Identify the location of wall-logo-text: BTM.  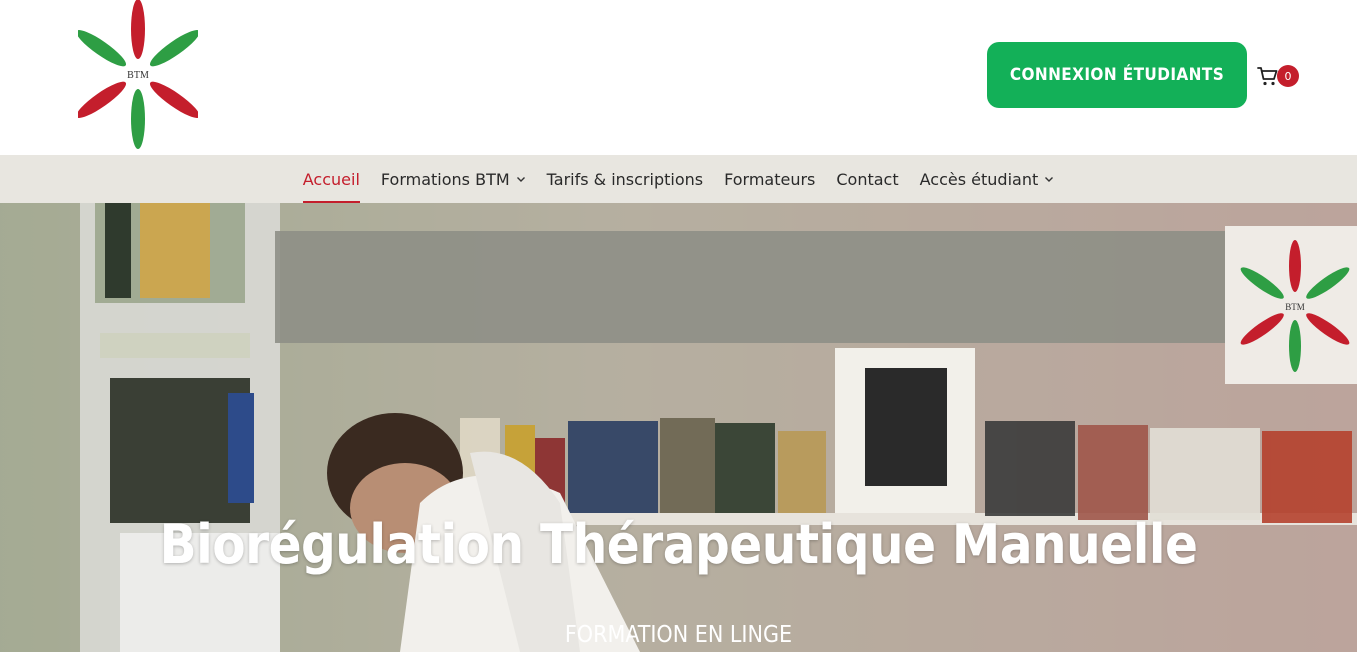
(1295, 307).